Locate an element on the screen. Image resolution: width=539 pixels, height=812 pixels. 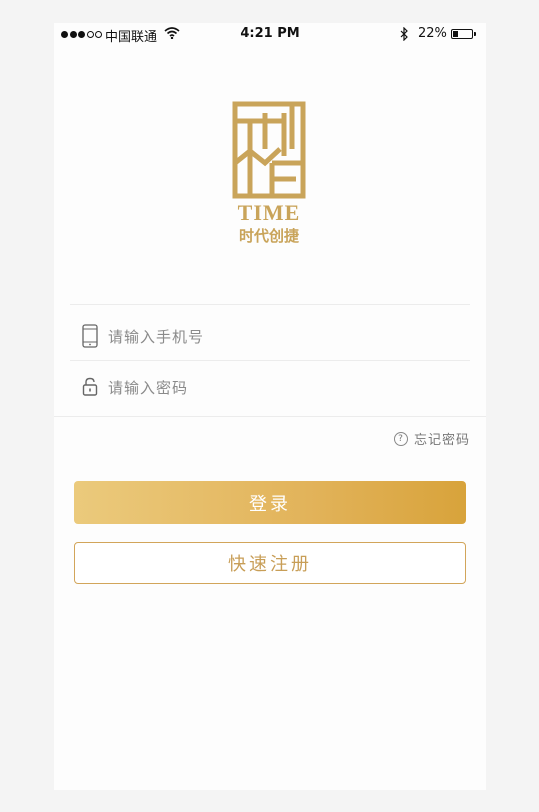
login-button: 登录 is located at coordinates (270, 502).